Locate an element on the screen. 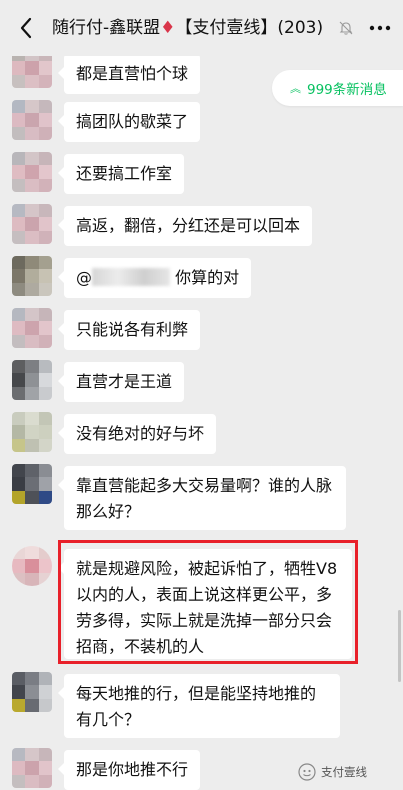  chat-title: 随行付-鑫联盟♦【支付壹线】(203) is located at coordinates (197, 28).